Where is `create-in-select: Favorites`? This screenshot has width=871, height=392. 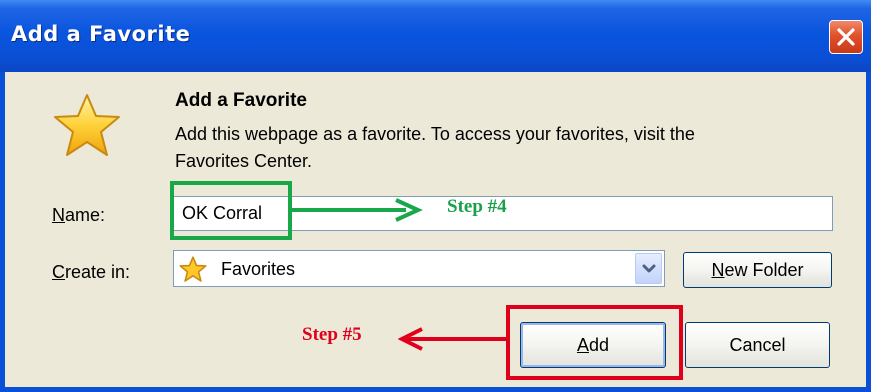
create-in-select: Favorites is located at coordinates (419, 268).